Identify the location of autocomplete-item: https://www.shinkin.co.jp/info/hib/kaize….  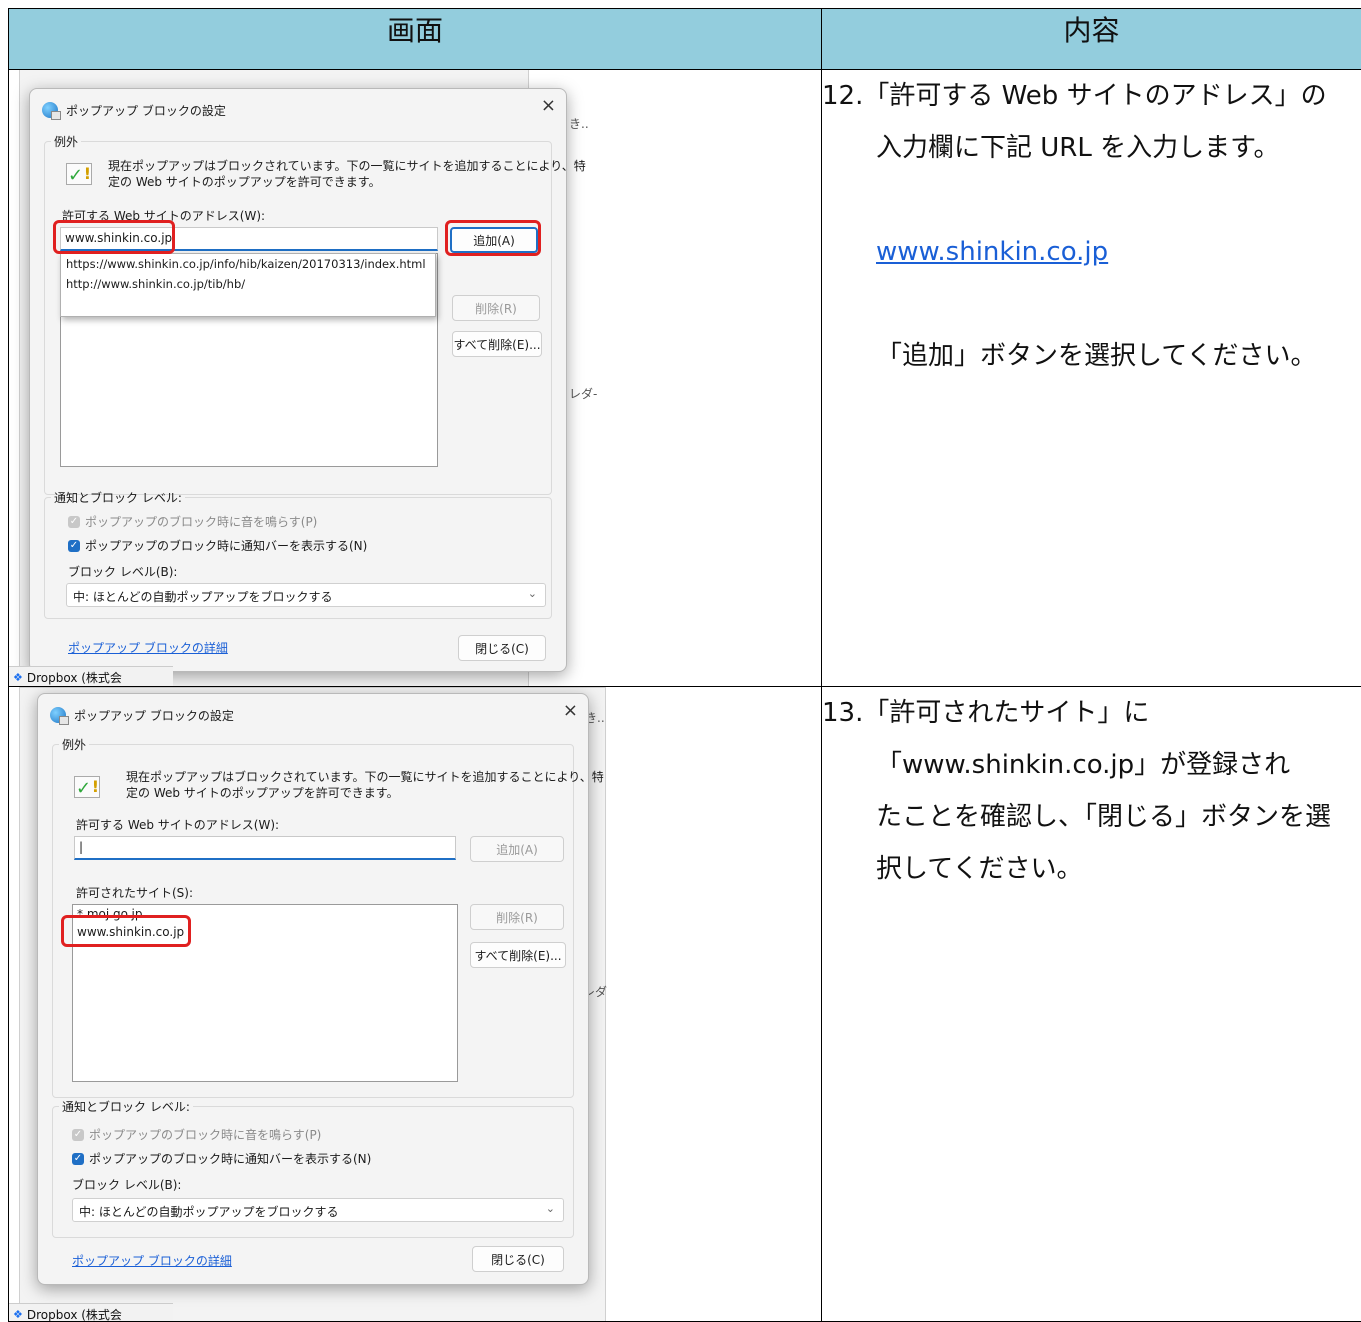
(248, 264).